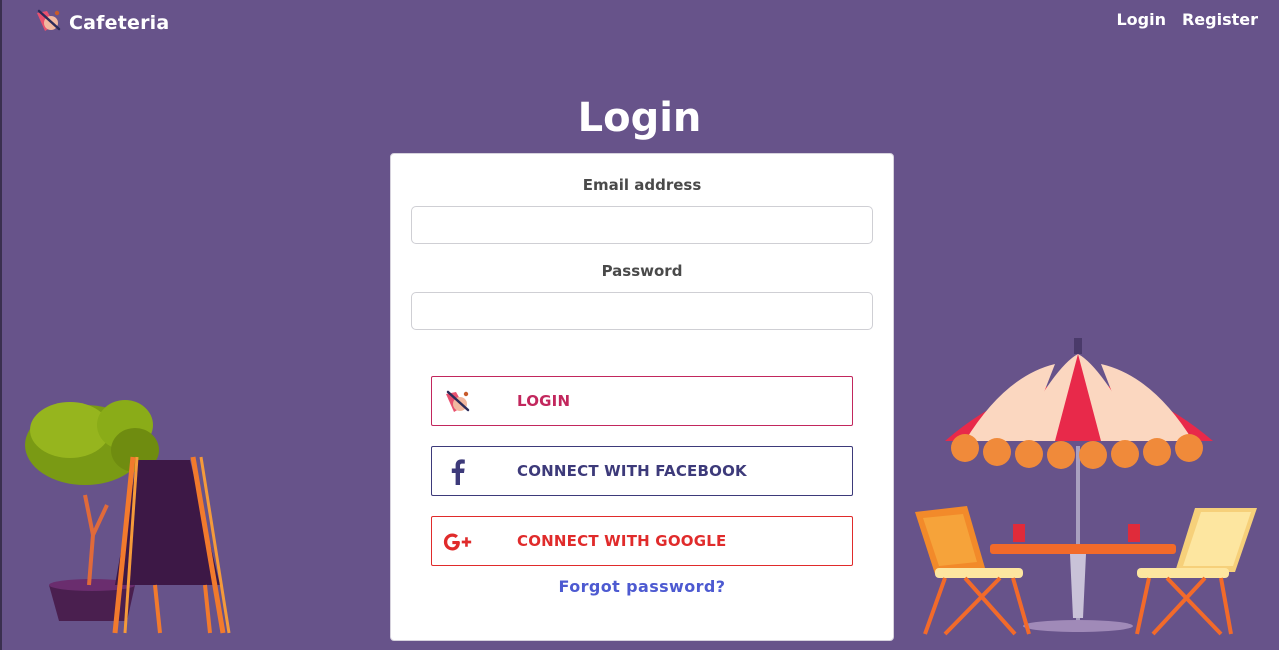 The height and width of the screenshot is (650, 1279). Describe the element at coordinates (642, 401) in the screenshot. I see `login-button: LOGIN` at that location.